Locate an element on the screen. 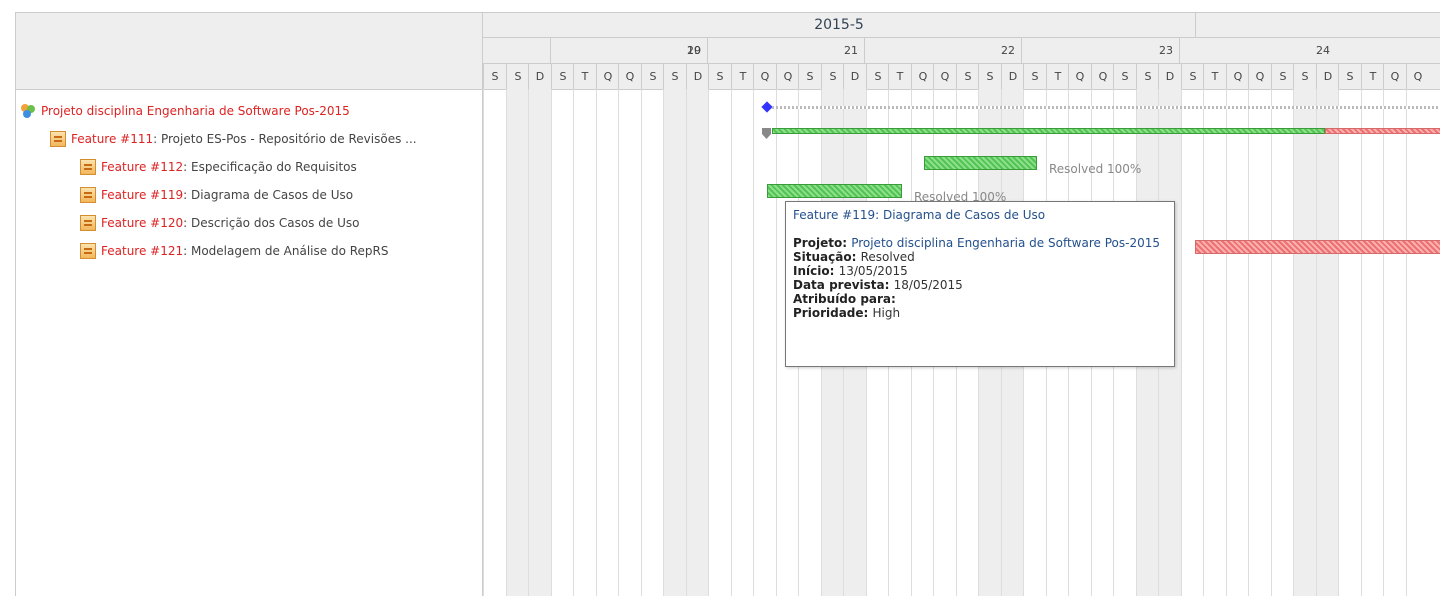 Image resolution: width=1440 pixels, height=596 pixels. feature-link: Feature #121 is located at coordinates (142, 251).